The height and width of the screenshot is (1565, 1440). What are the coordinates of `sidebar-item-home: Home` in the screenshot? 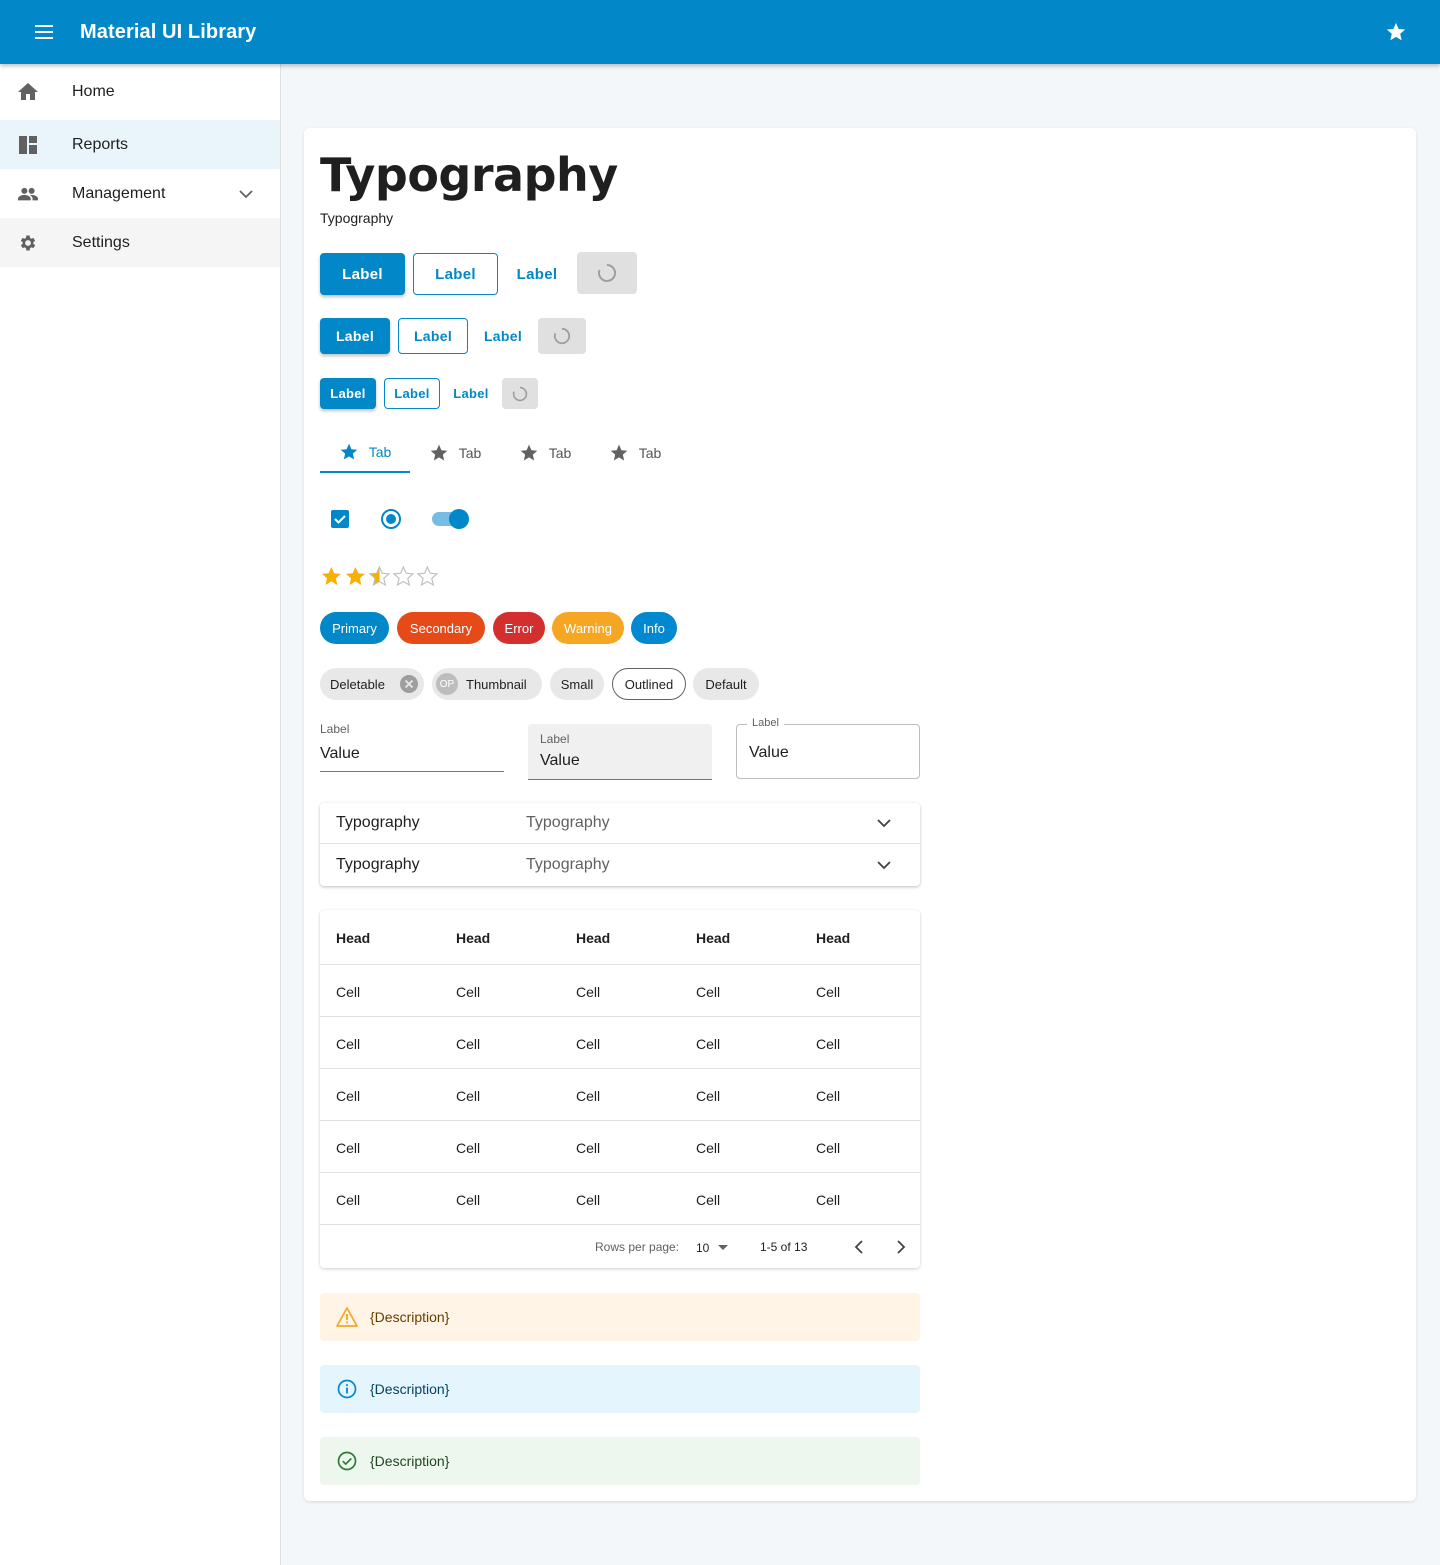 It's located at (140, 92).